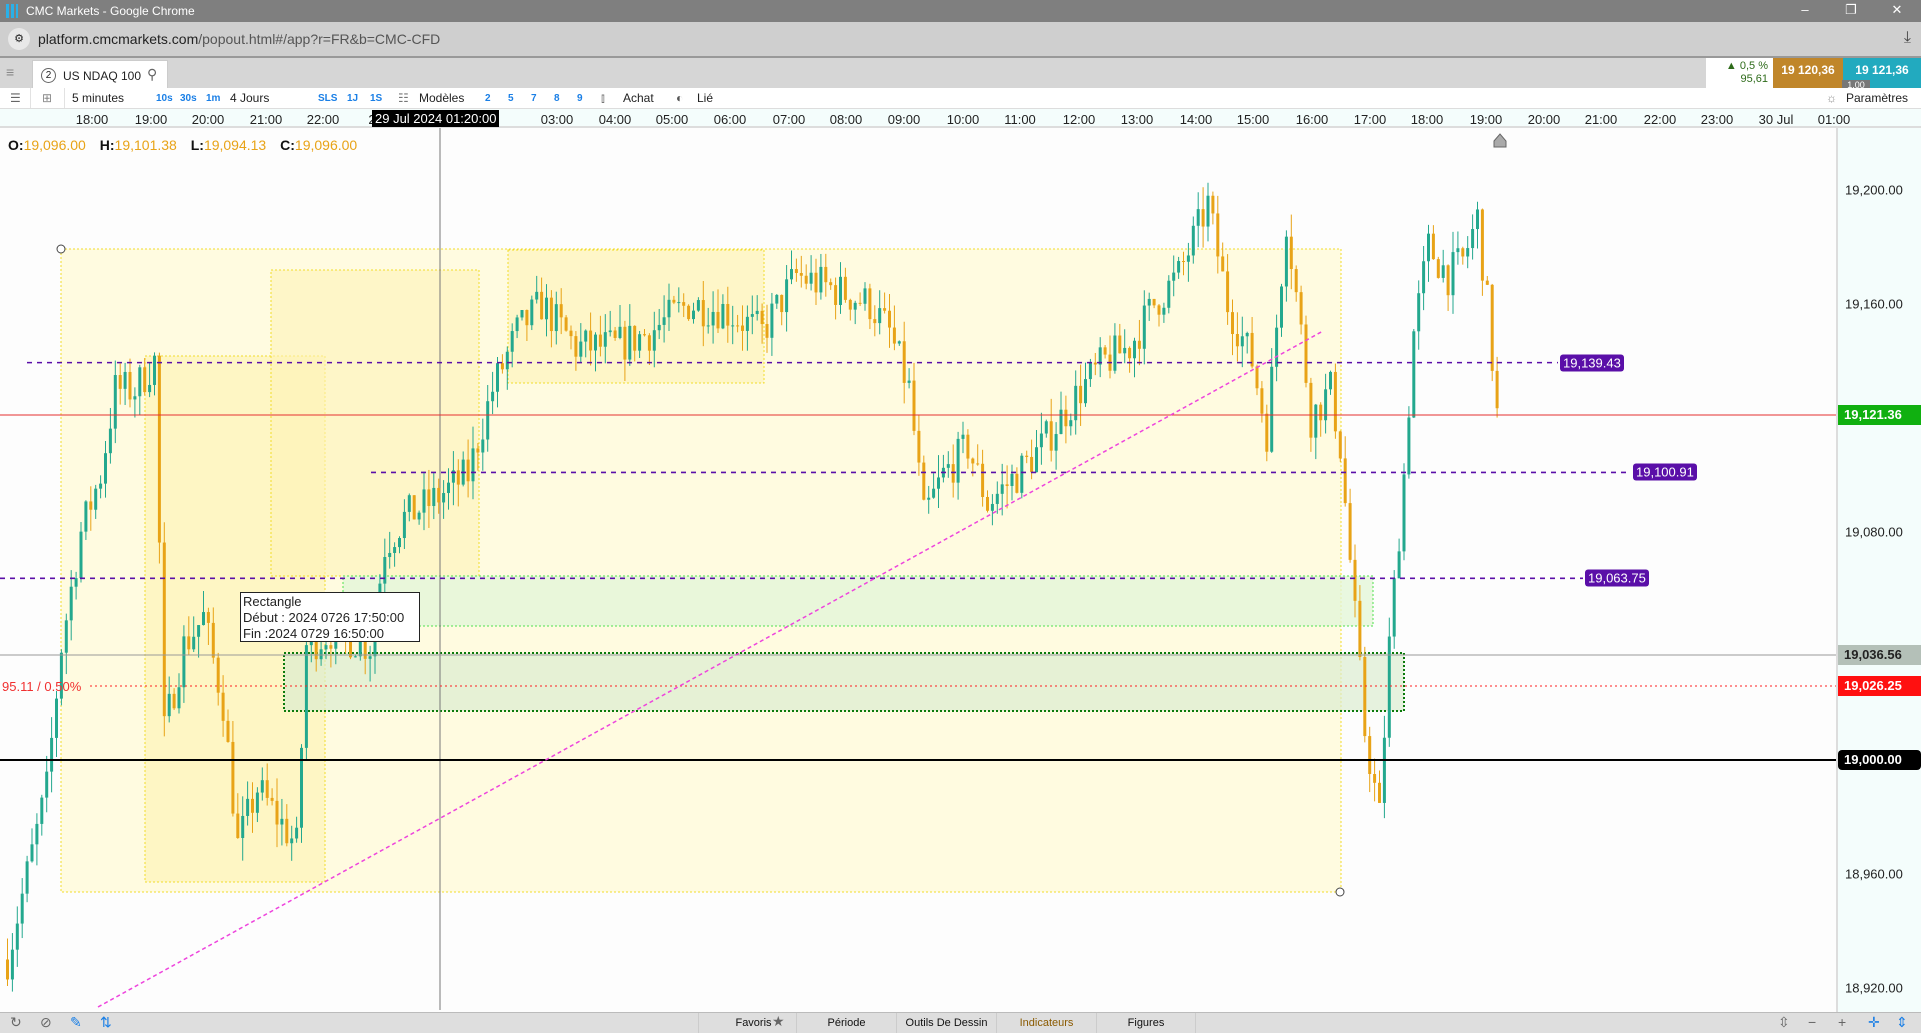  I want to click on tooltip-start: Début : 2024 0726 17:50:00, so click(324, 617).